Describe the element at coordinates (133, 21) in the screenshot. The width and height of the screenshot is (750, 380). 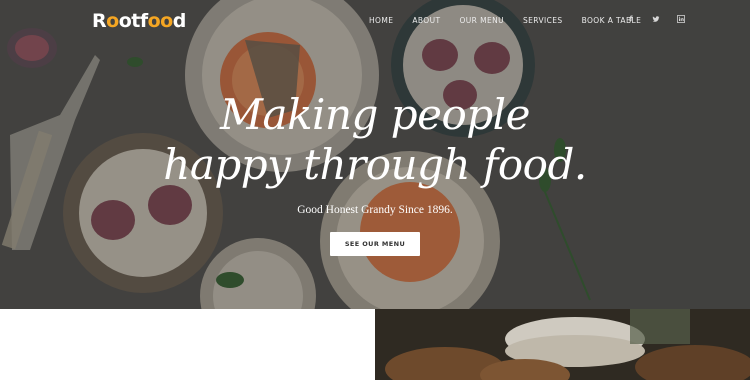
I see `logo-text: otf` at that location.